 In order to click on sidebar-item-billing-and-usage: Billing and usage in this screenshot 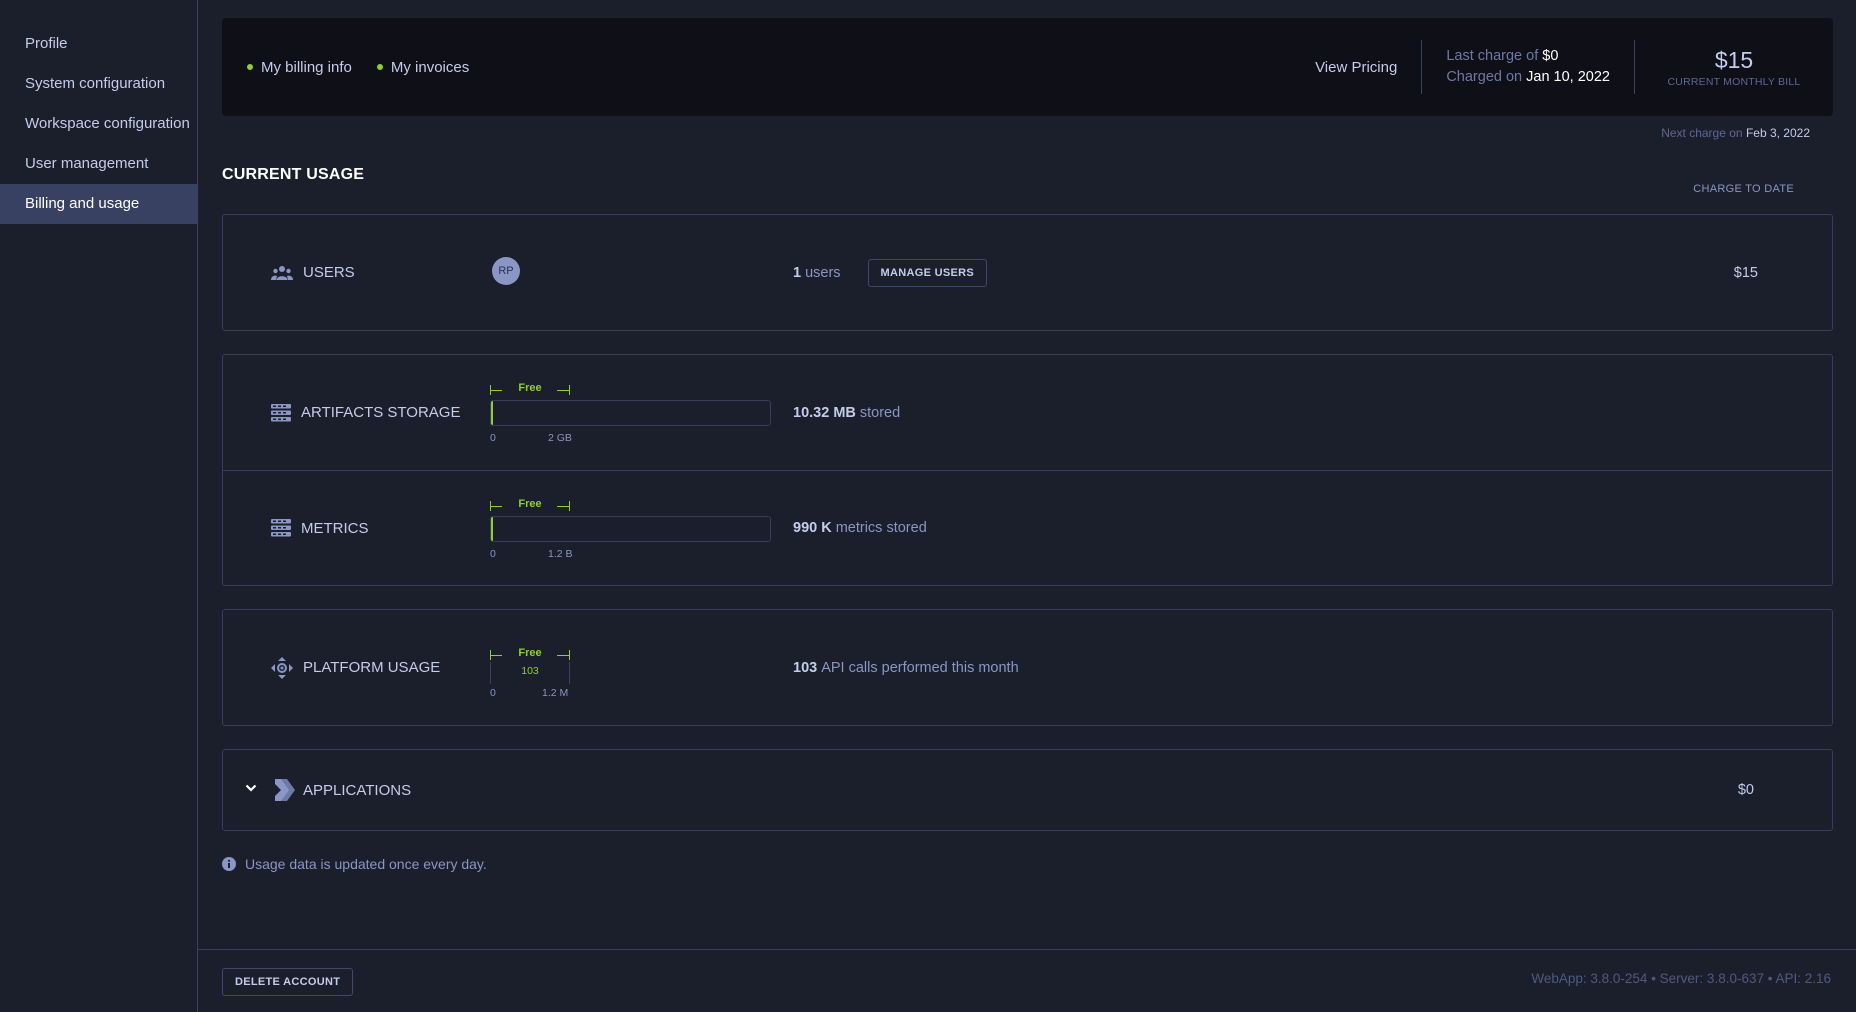, I will do `click(98, 204)`.